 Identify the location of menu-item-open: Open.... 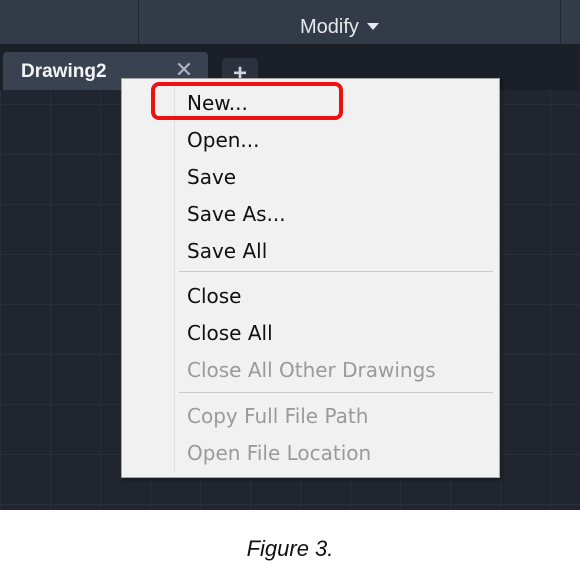
(223, 140).